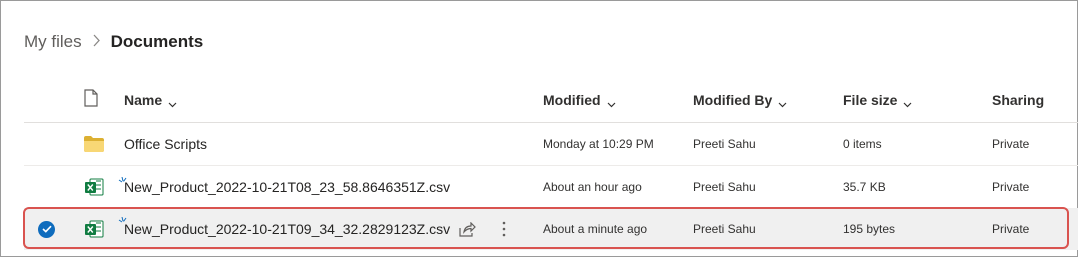  Describe the element at coordinates (504, 229) in the screenshot. I see `more-actions-icon` at that location.